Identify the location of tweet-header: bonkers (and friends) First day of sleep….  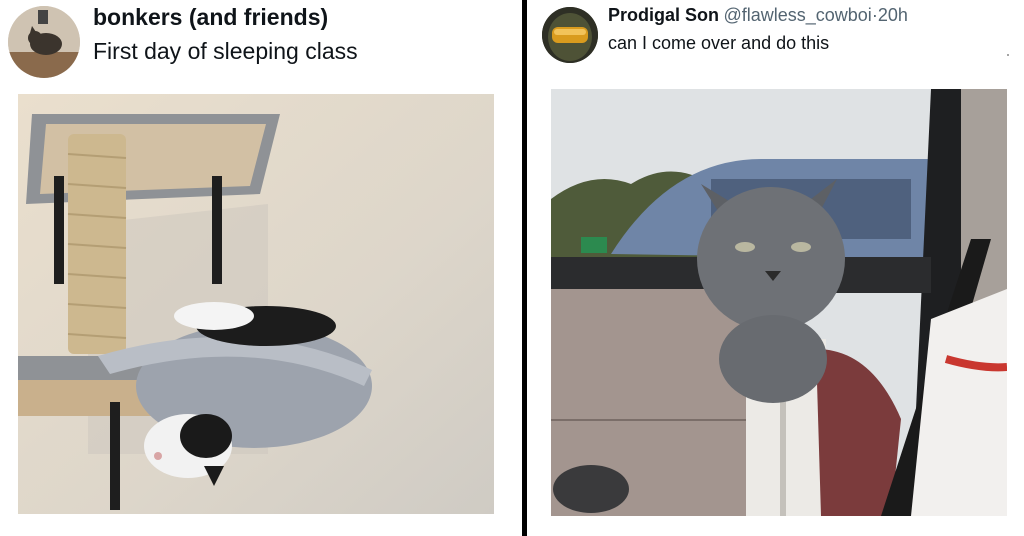
(225, 34).